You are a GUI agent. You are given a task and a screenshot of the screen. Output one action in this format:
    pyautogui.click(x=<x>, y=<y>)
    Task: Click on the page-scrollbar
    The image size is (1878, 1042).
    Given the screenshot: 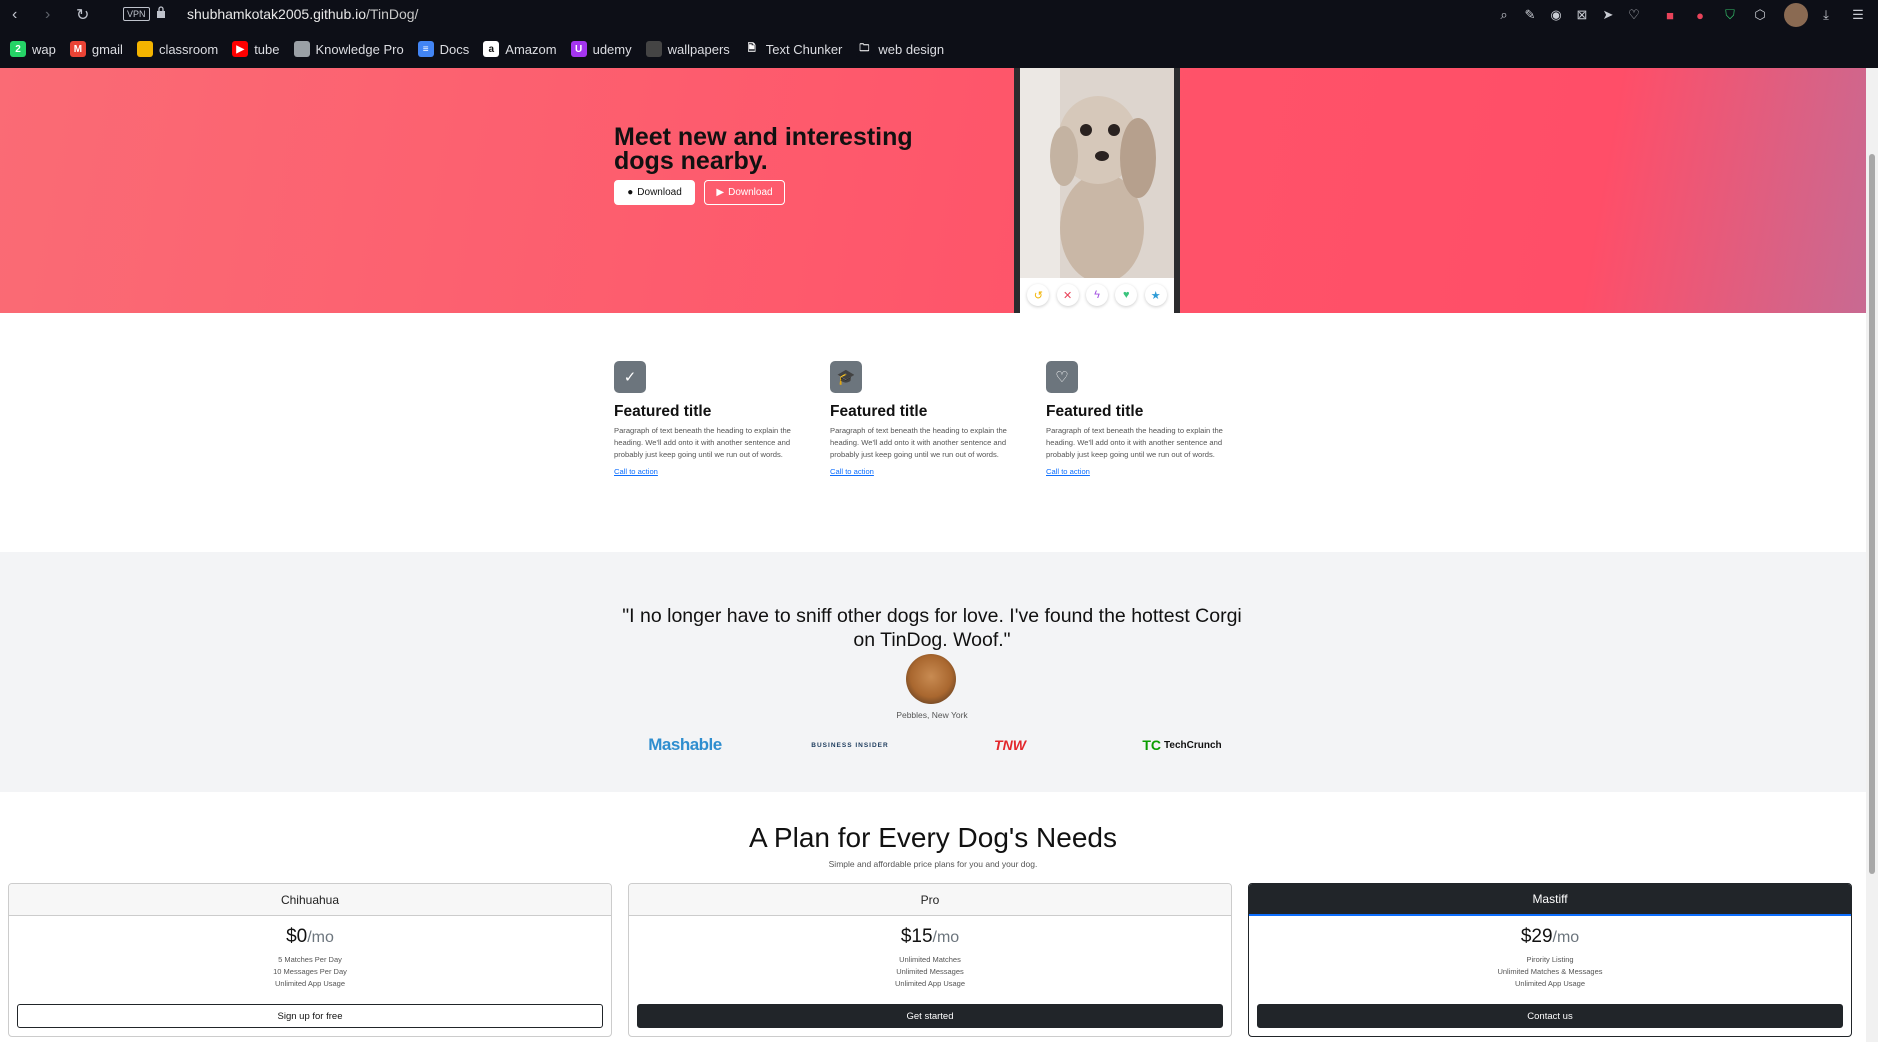 What is the action you would take?
    pyautogui.click(x=1872, y=555)
    